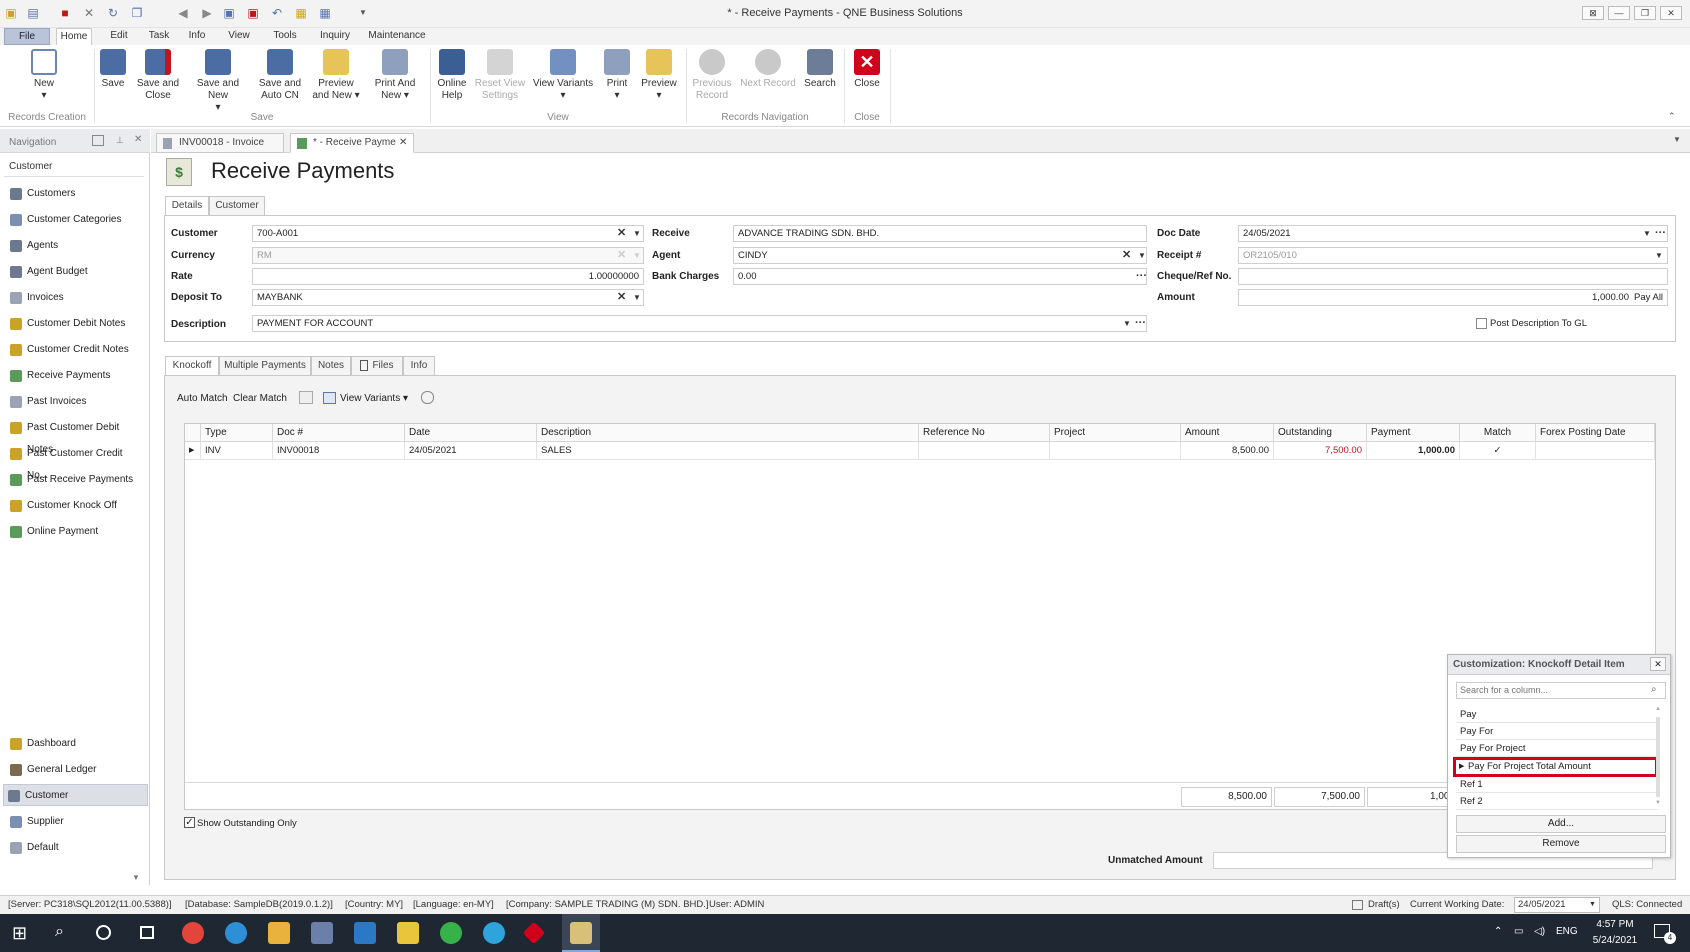 The height and width of the screenshot is (952, 1690). Describe the element at coordinates (1557, 748) in the screenshot. I see `column-item-pay-for-project: Pay For Project` at that location.